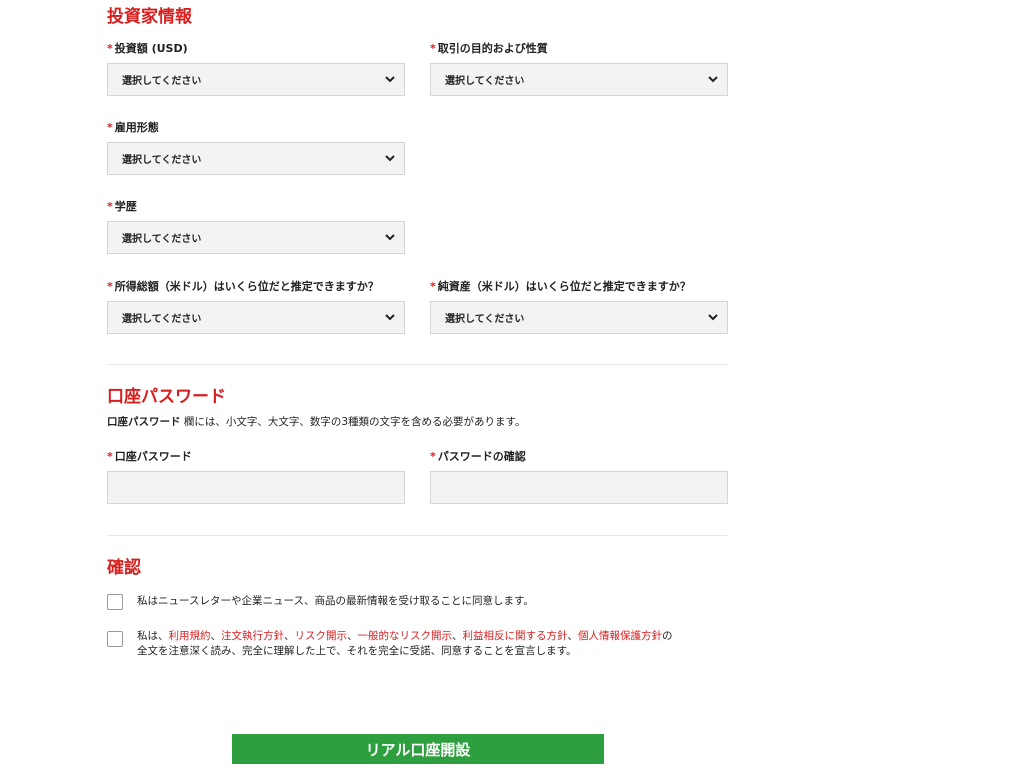 The width and height of the screenshot is (1024, 768). Describe the element at coordinates (190, 636) in the screenshot. I see `terms-of-use-link: 利用規約` at that location.